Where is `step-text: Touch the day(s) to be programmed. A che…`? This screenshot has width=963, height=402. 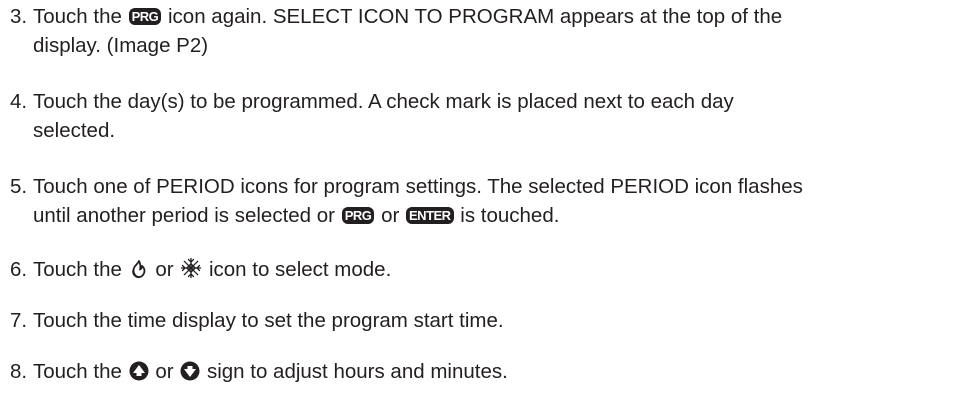 step-text: Touch the day(s) to be programmed. A che… is located at coordinates (383, 101).